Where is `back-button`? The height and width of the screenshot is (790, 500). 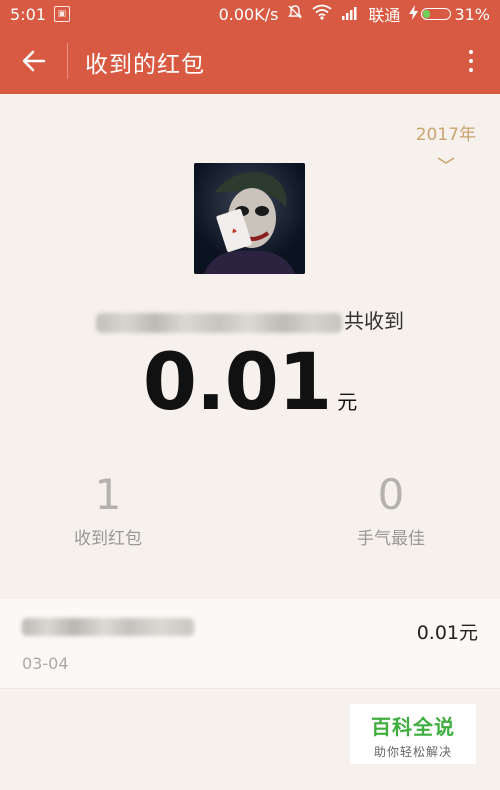
back-button is located at coordinates (34, 61).